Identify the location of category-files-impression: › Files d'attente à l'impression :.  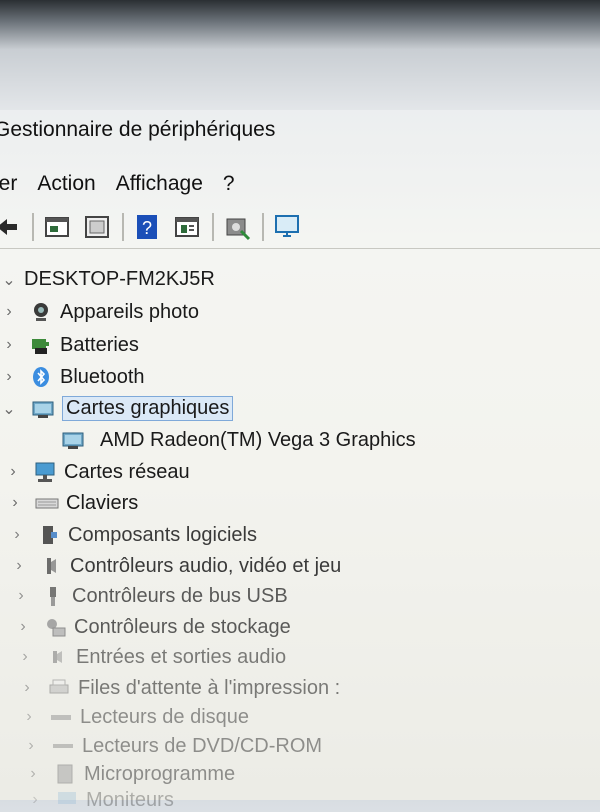
(179, 688).